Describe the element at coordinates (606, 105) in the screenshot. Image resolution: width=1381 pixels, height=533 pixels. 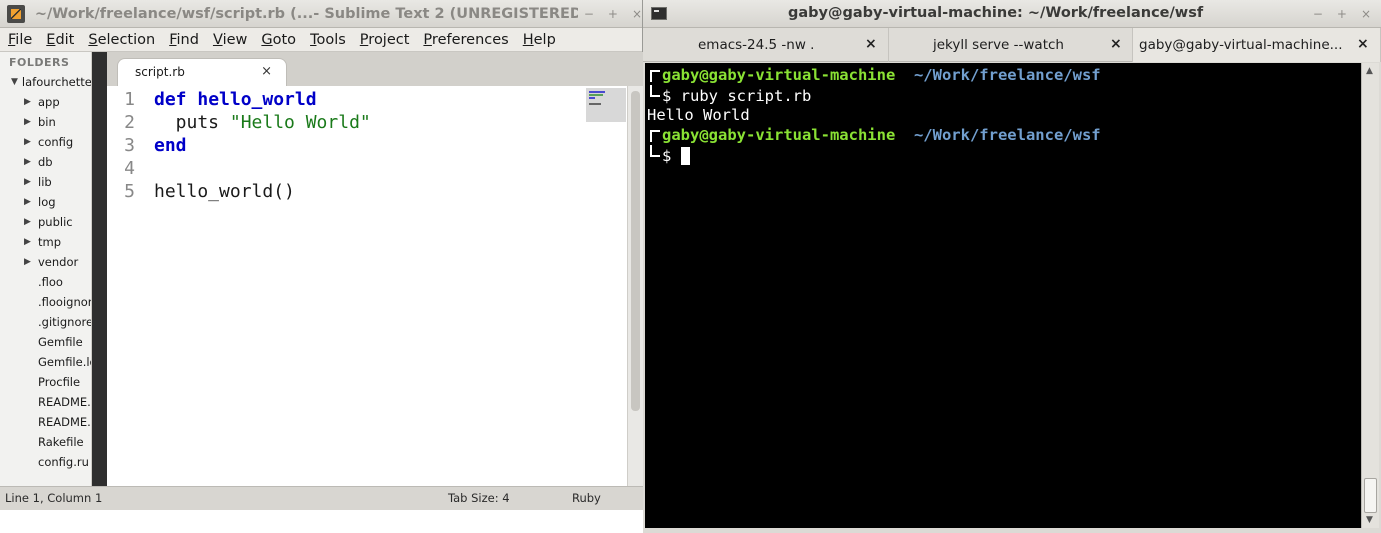
I see `minimap` at that location.